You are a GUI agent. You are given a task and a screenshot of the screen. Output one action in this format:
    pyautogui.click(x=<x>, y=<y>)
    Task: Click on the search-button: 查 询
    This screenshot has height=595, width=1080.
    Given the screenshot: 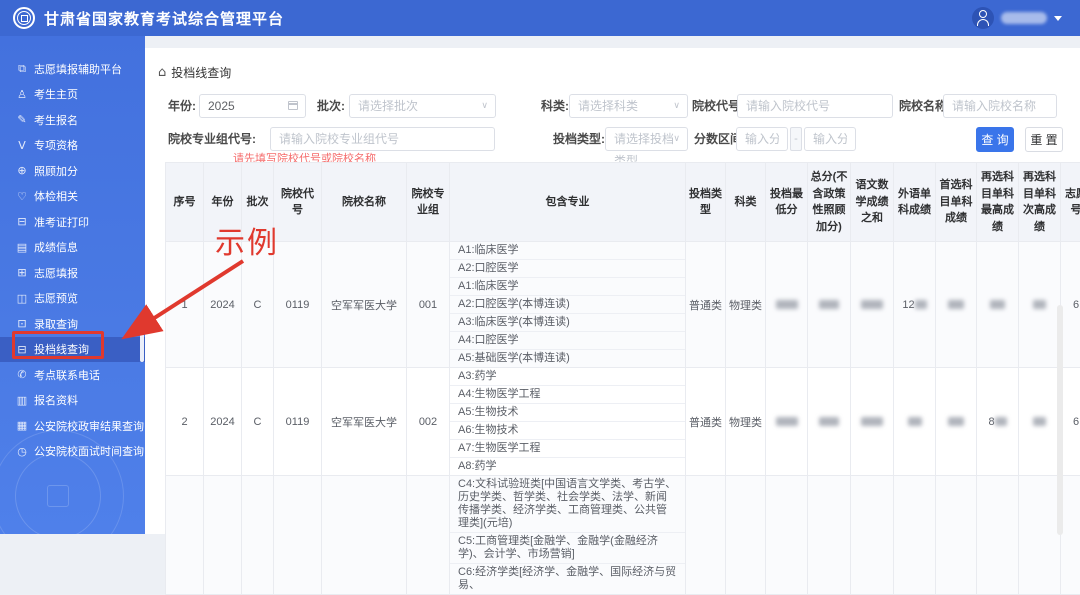 What is the action you would take?
    pyautogui.click(x=995, y=139)
    